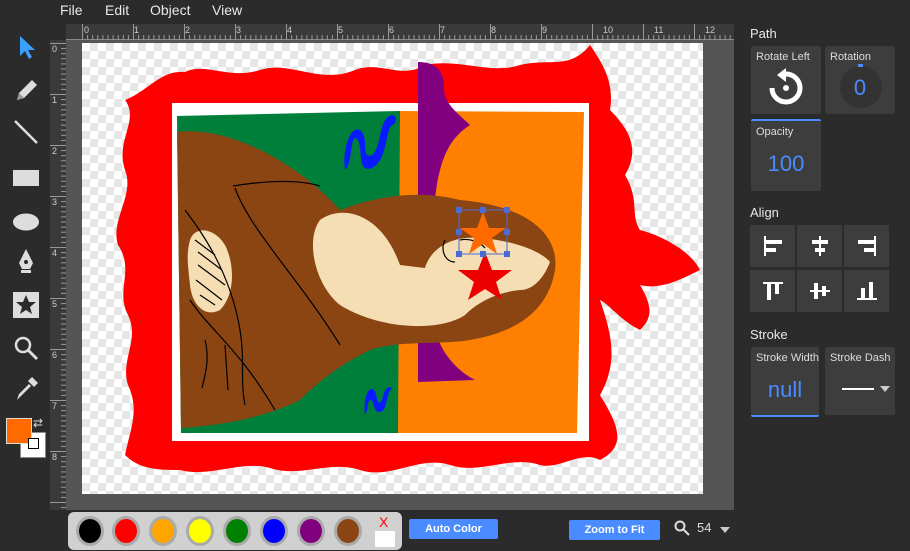 The width and height of the screenshot is (910, 551). What do you see at coordinates (71, 10) in the screenshot?
I see `menu-file: File` at bounding box center [71, 10].